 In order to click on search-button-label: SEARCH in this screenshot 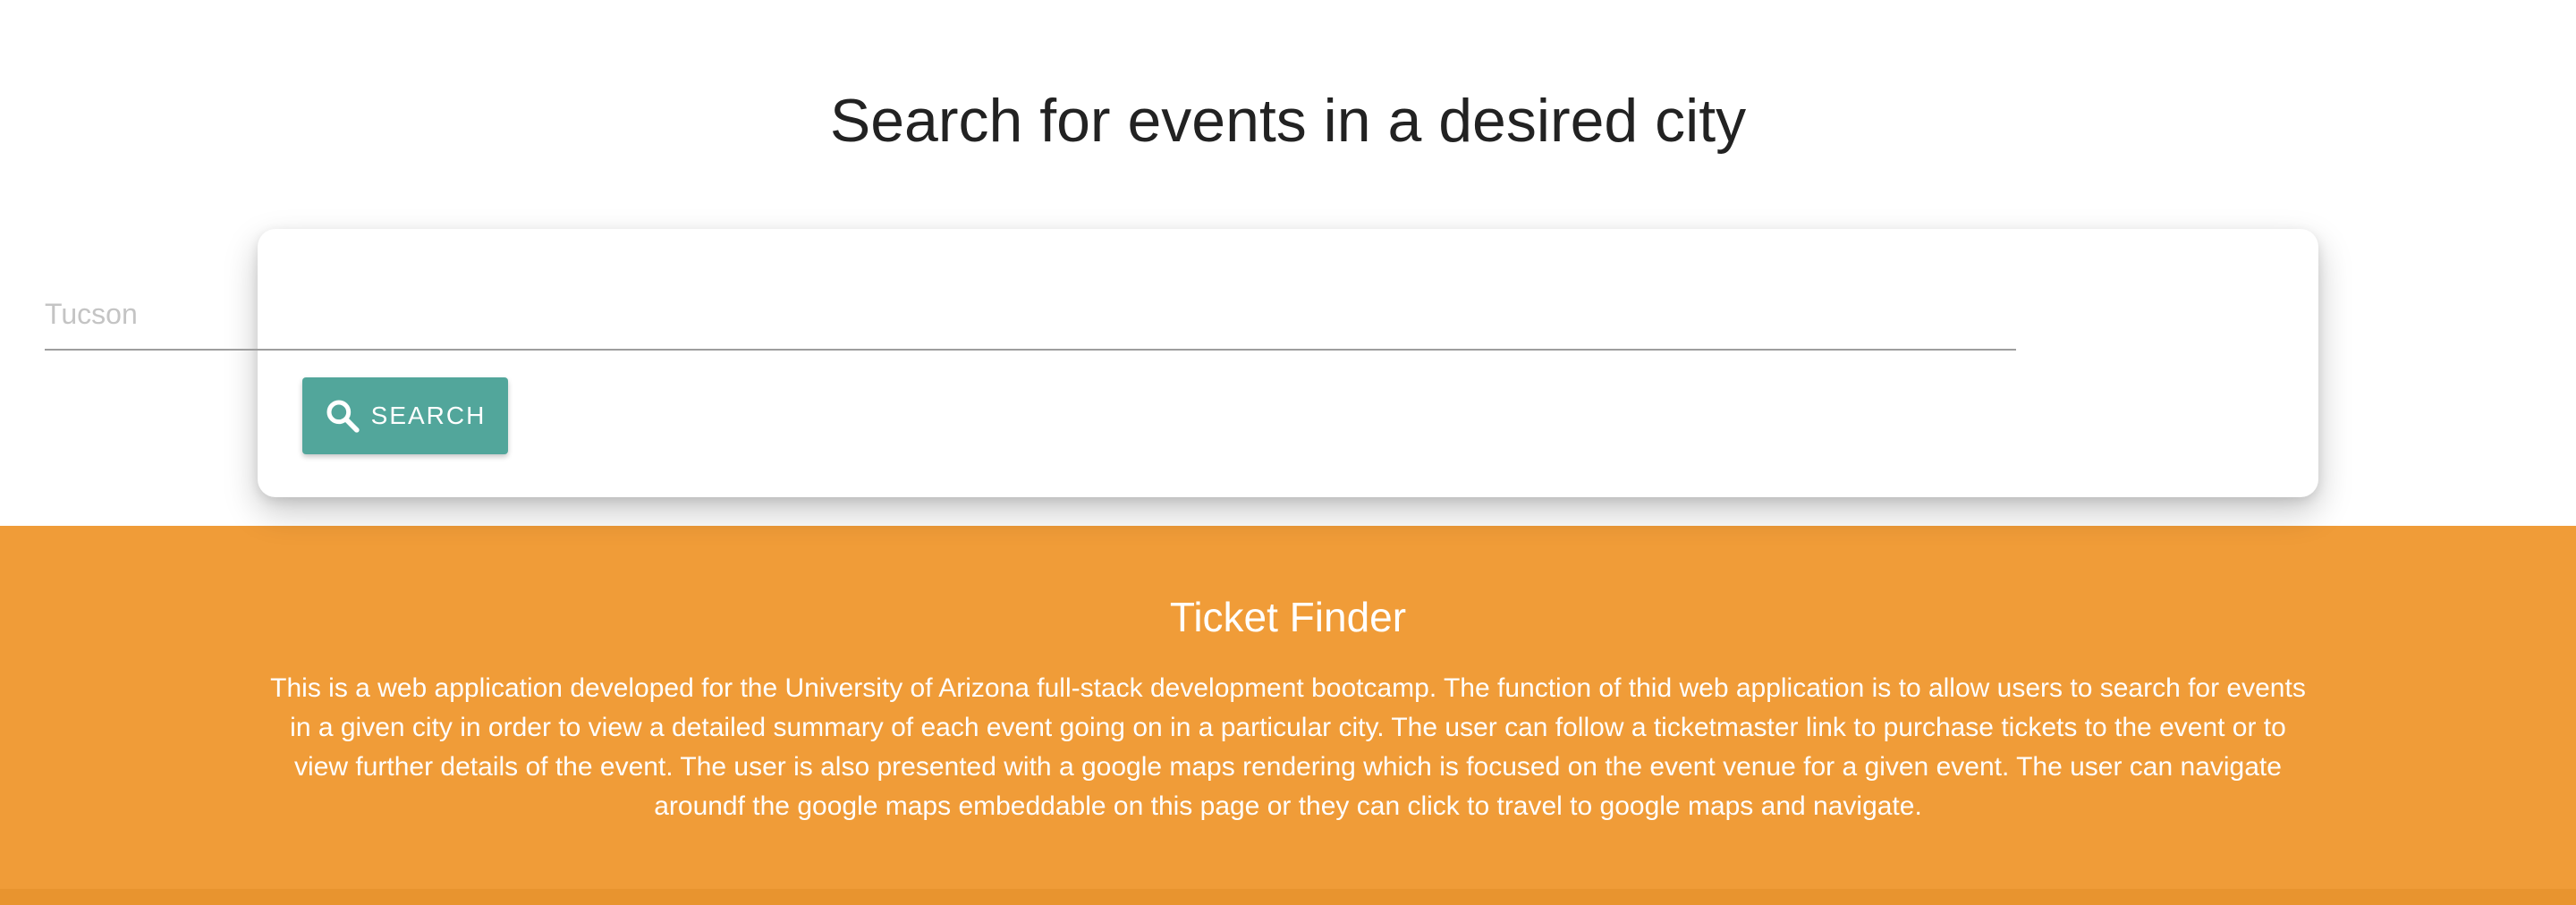, I will do `click(428, 416)`.